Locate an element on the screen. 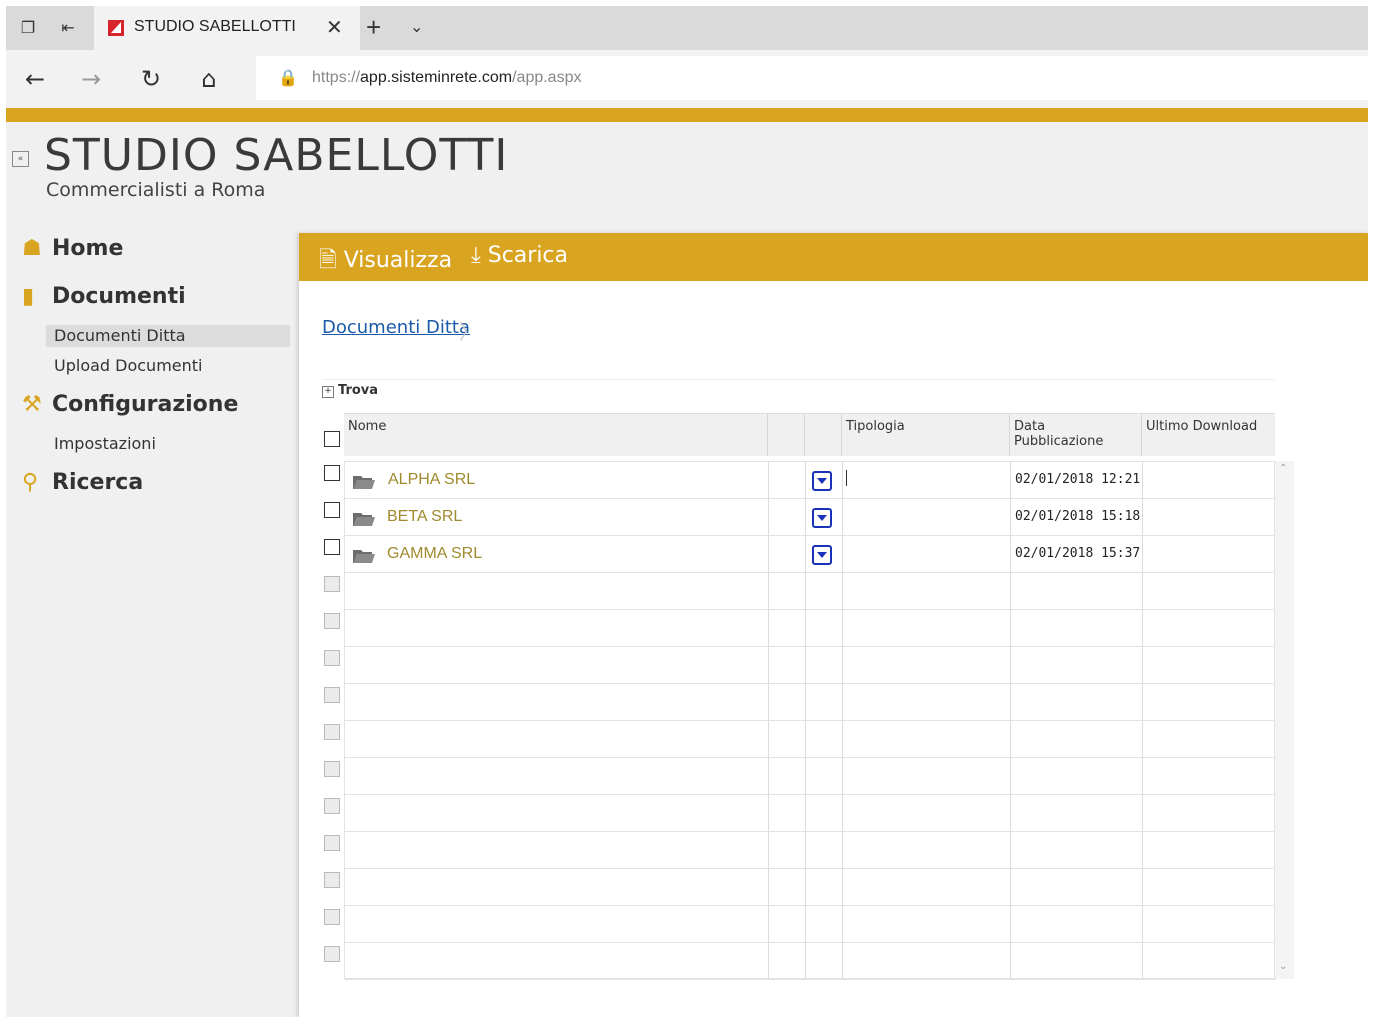 The width and height of the screenshot is (1373, 1017). publication-date: 02/01/2018 12:21 is located at coordinates (1078, 479).